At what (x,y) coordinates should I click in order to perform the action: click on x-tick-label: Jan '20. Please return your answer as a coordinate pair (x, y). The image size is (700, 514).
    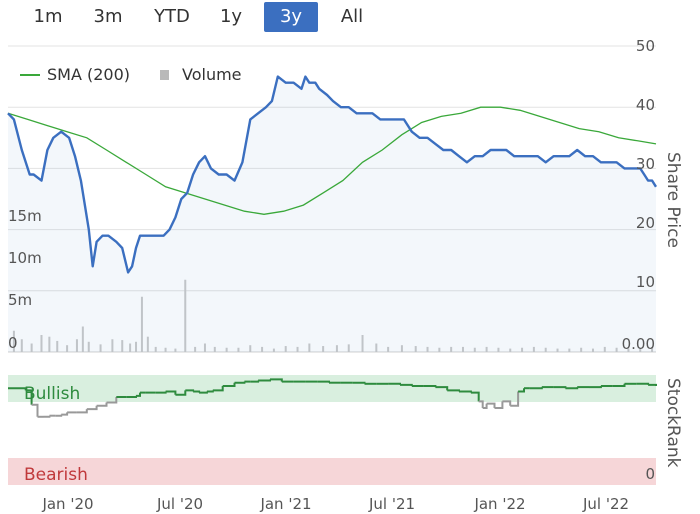
    Looking at the image, I should click on (67, 504).